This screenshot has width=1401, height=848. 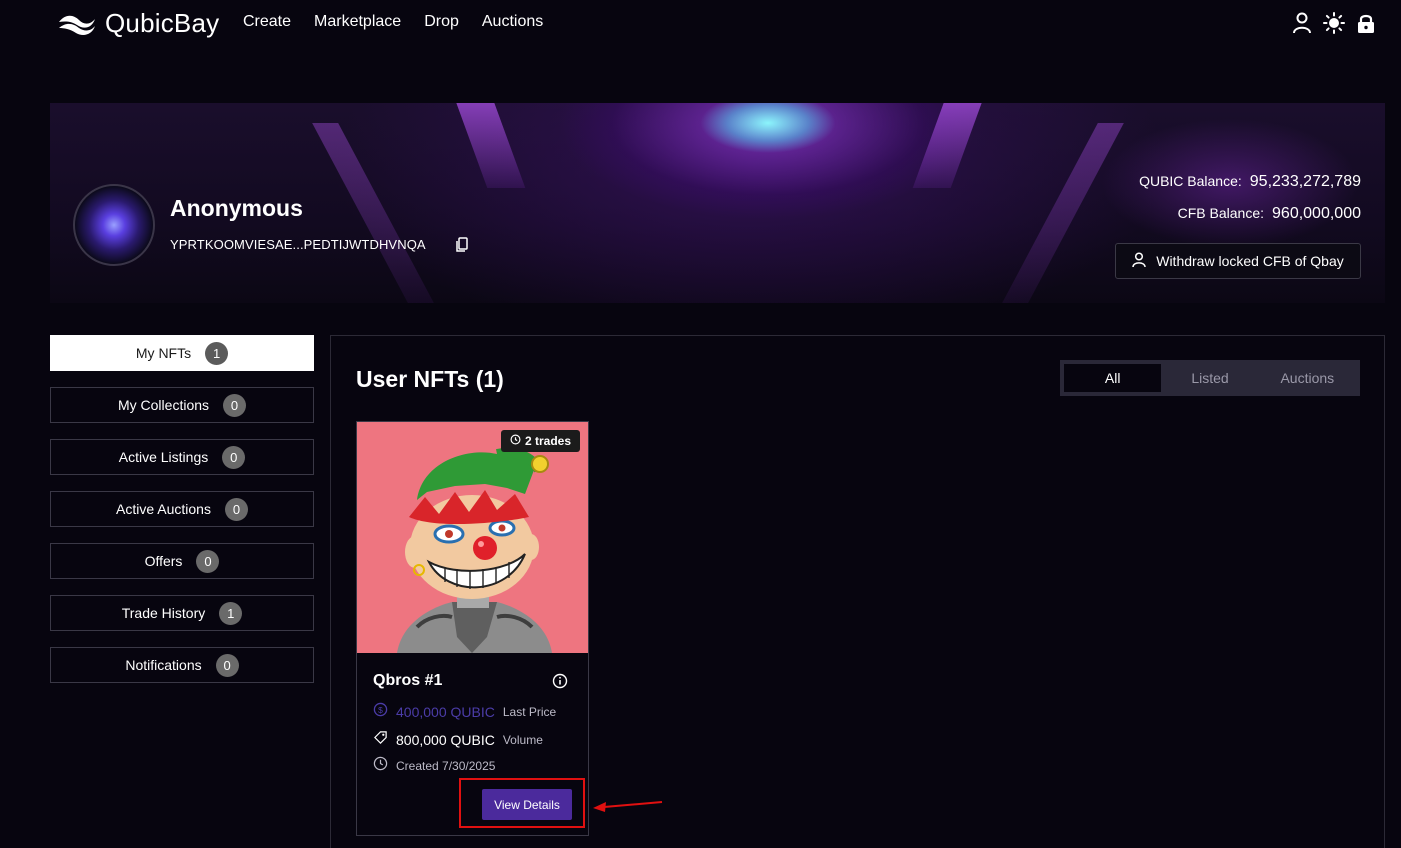 What do you see at coordinates (430, 379) in the screenshot?
I see `page-title: User NFTs (1)` at bounding box center [430, 379].